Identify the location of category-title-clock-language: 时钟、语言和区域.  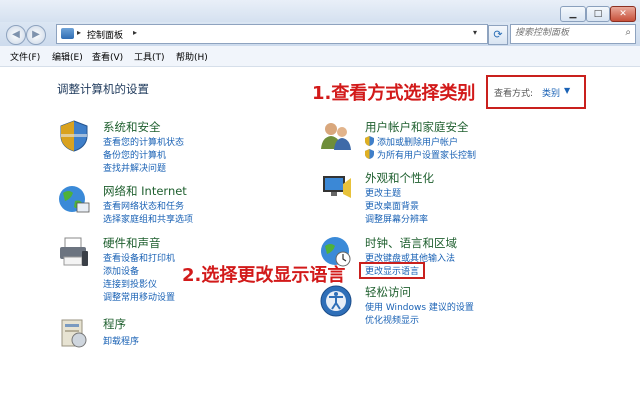
(411, 243).